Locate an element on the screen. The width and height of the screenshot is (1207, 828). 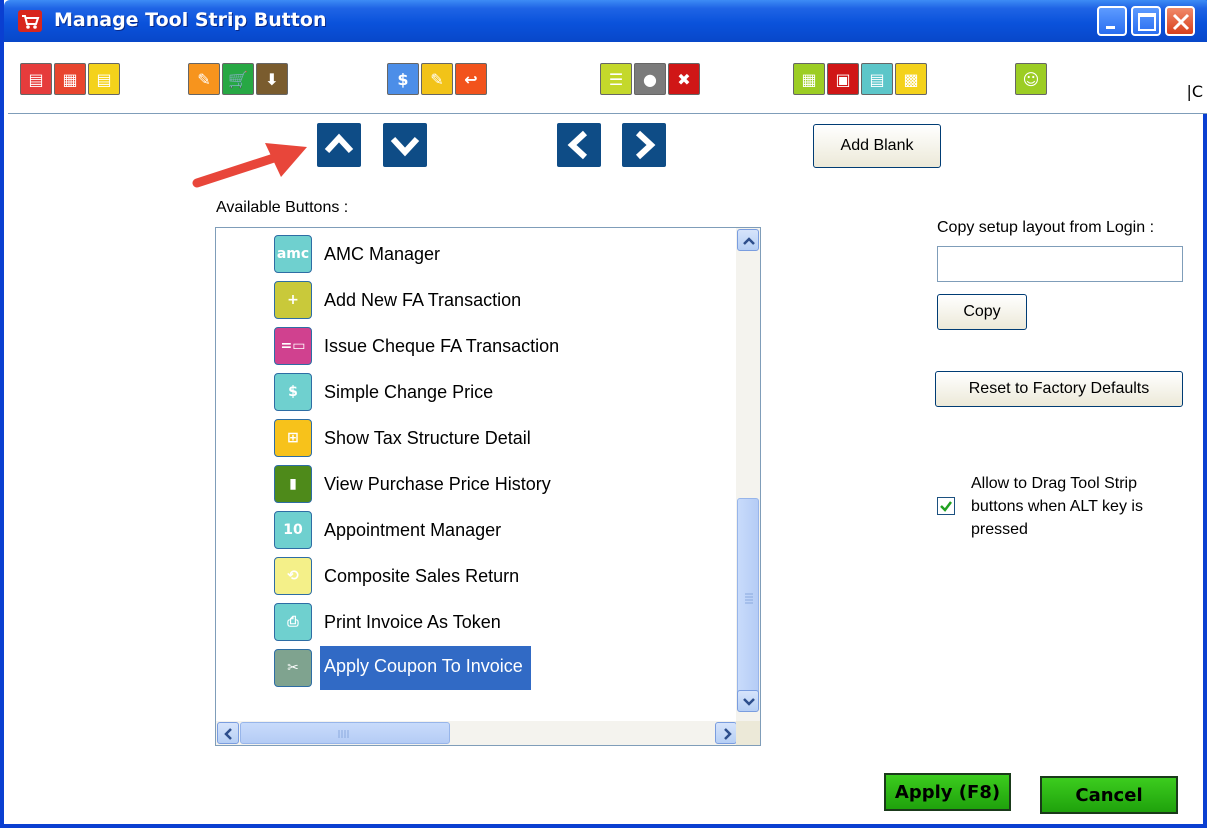
horizontal-scrollbar is located at coordinates (477, 733).